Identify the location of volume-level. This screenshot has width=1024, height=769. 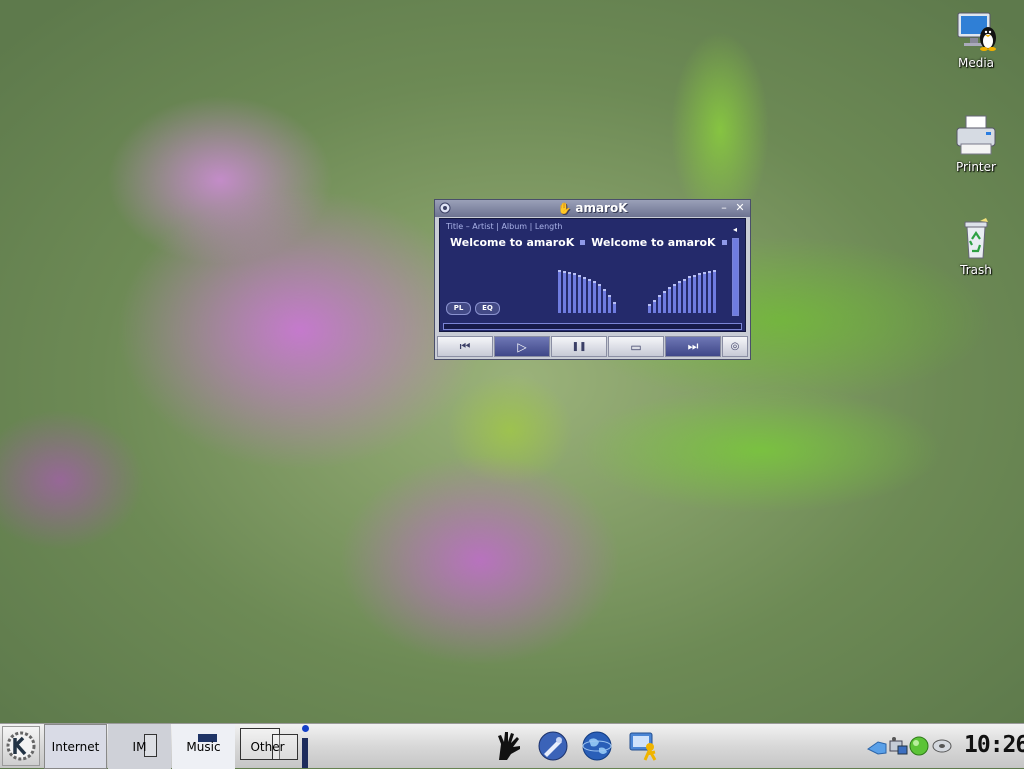
(735, 277).